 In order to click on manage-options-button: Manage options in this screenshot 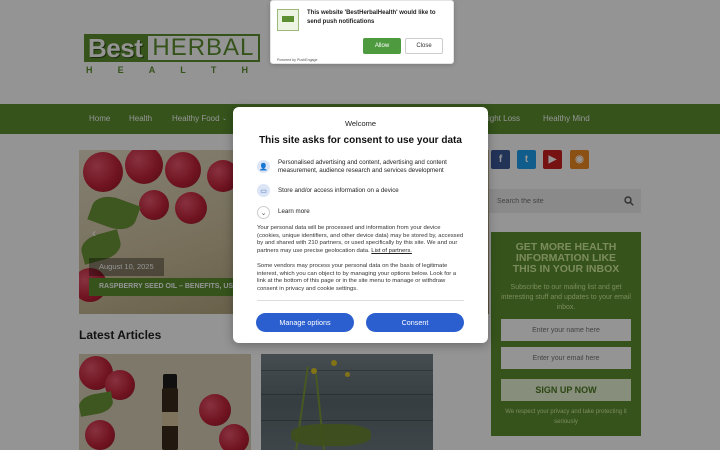, I will do `click(305, 322)`.